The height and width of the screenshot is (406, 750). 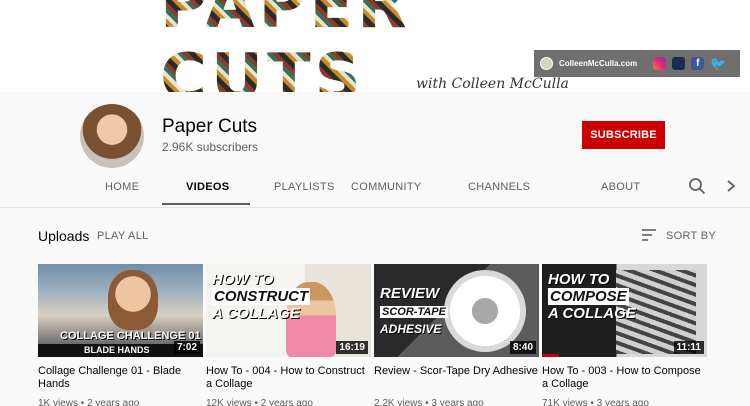 What do you see at coordinates (210, 147) in the screenshot?
I see `subscriber-count: 2.96K subscribers` at bounding box center [210, 147].